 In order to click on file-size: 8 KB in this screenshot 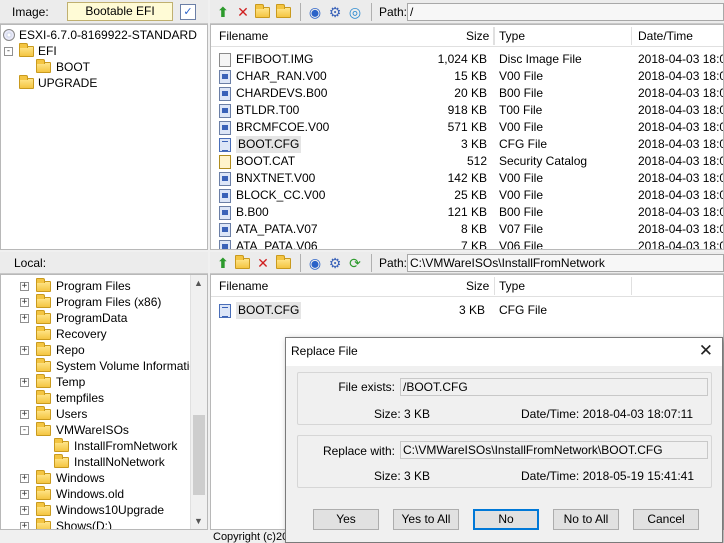, I will do `click(473, 229)`.